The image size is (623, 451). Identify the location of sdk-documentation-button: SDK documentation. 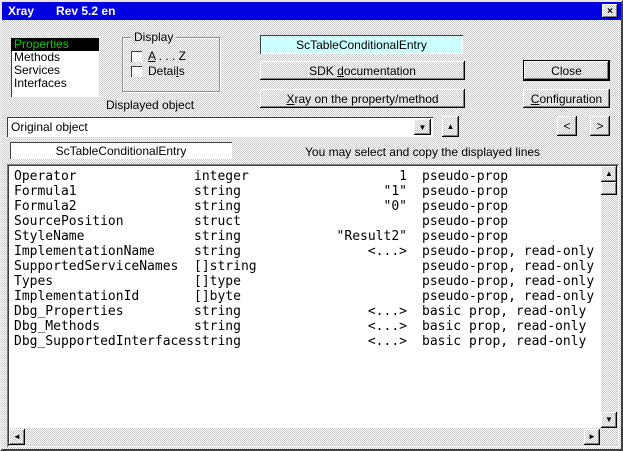
(362, 70).